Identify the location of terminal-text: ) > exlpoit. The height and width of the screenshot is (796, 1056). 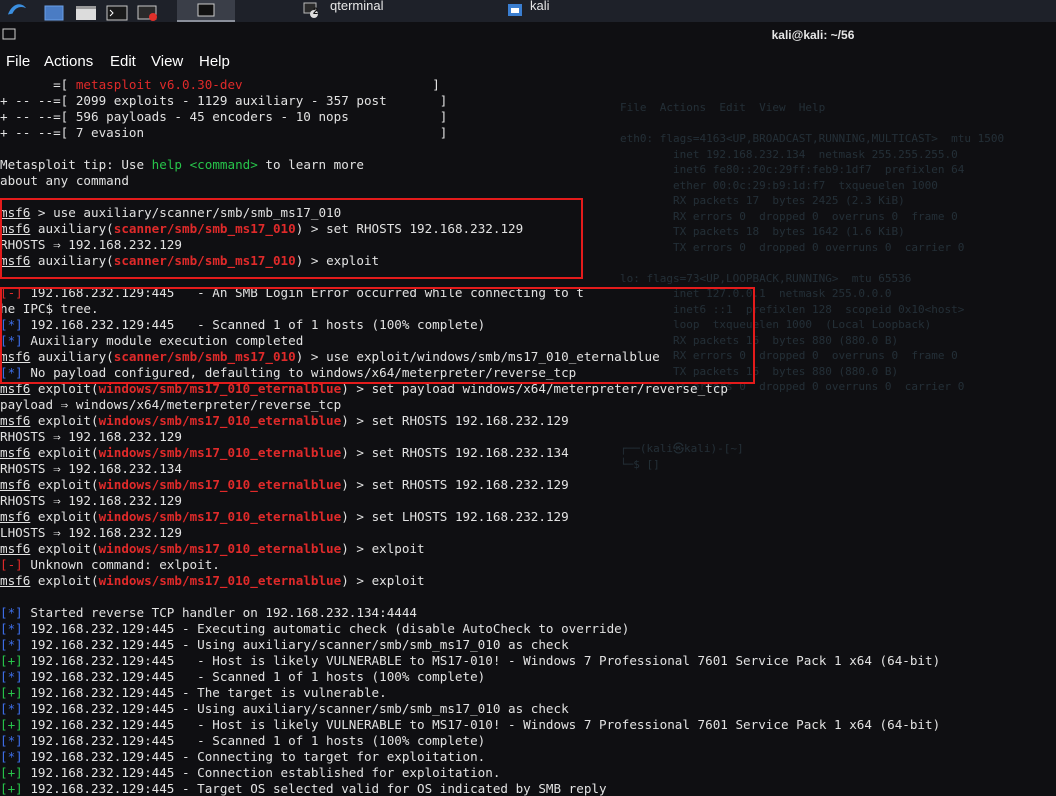
(383, 548).